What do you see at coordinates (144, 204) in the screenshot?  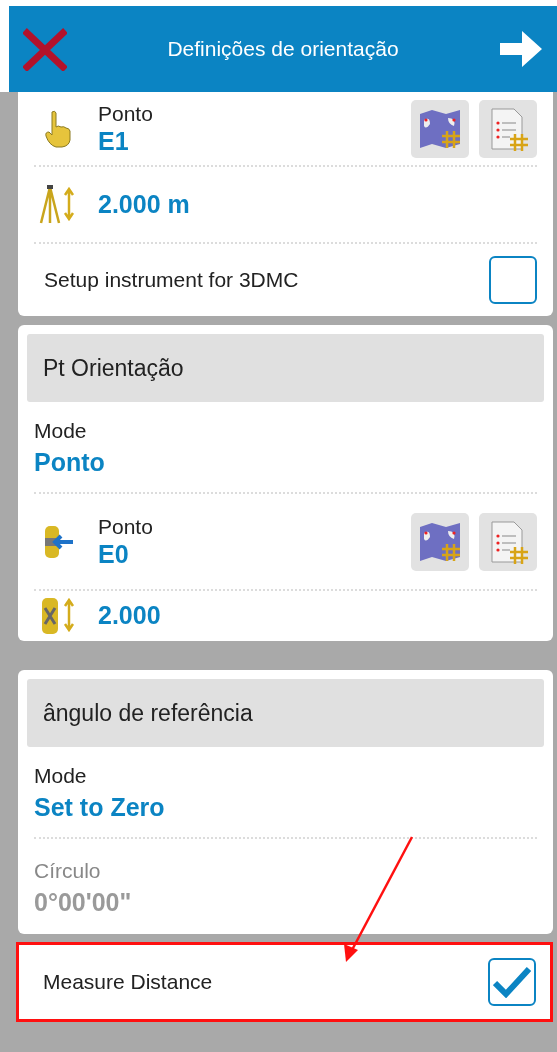 I see `height-value: 2.000 m` at bounding box center [144, 204].